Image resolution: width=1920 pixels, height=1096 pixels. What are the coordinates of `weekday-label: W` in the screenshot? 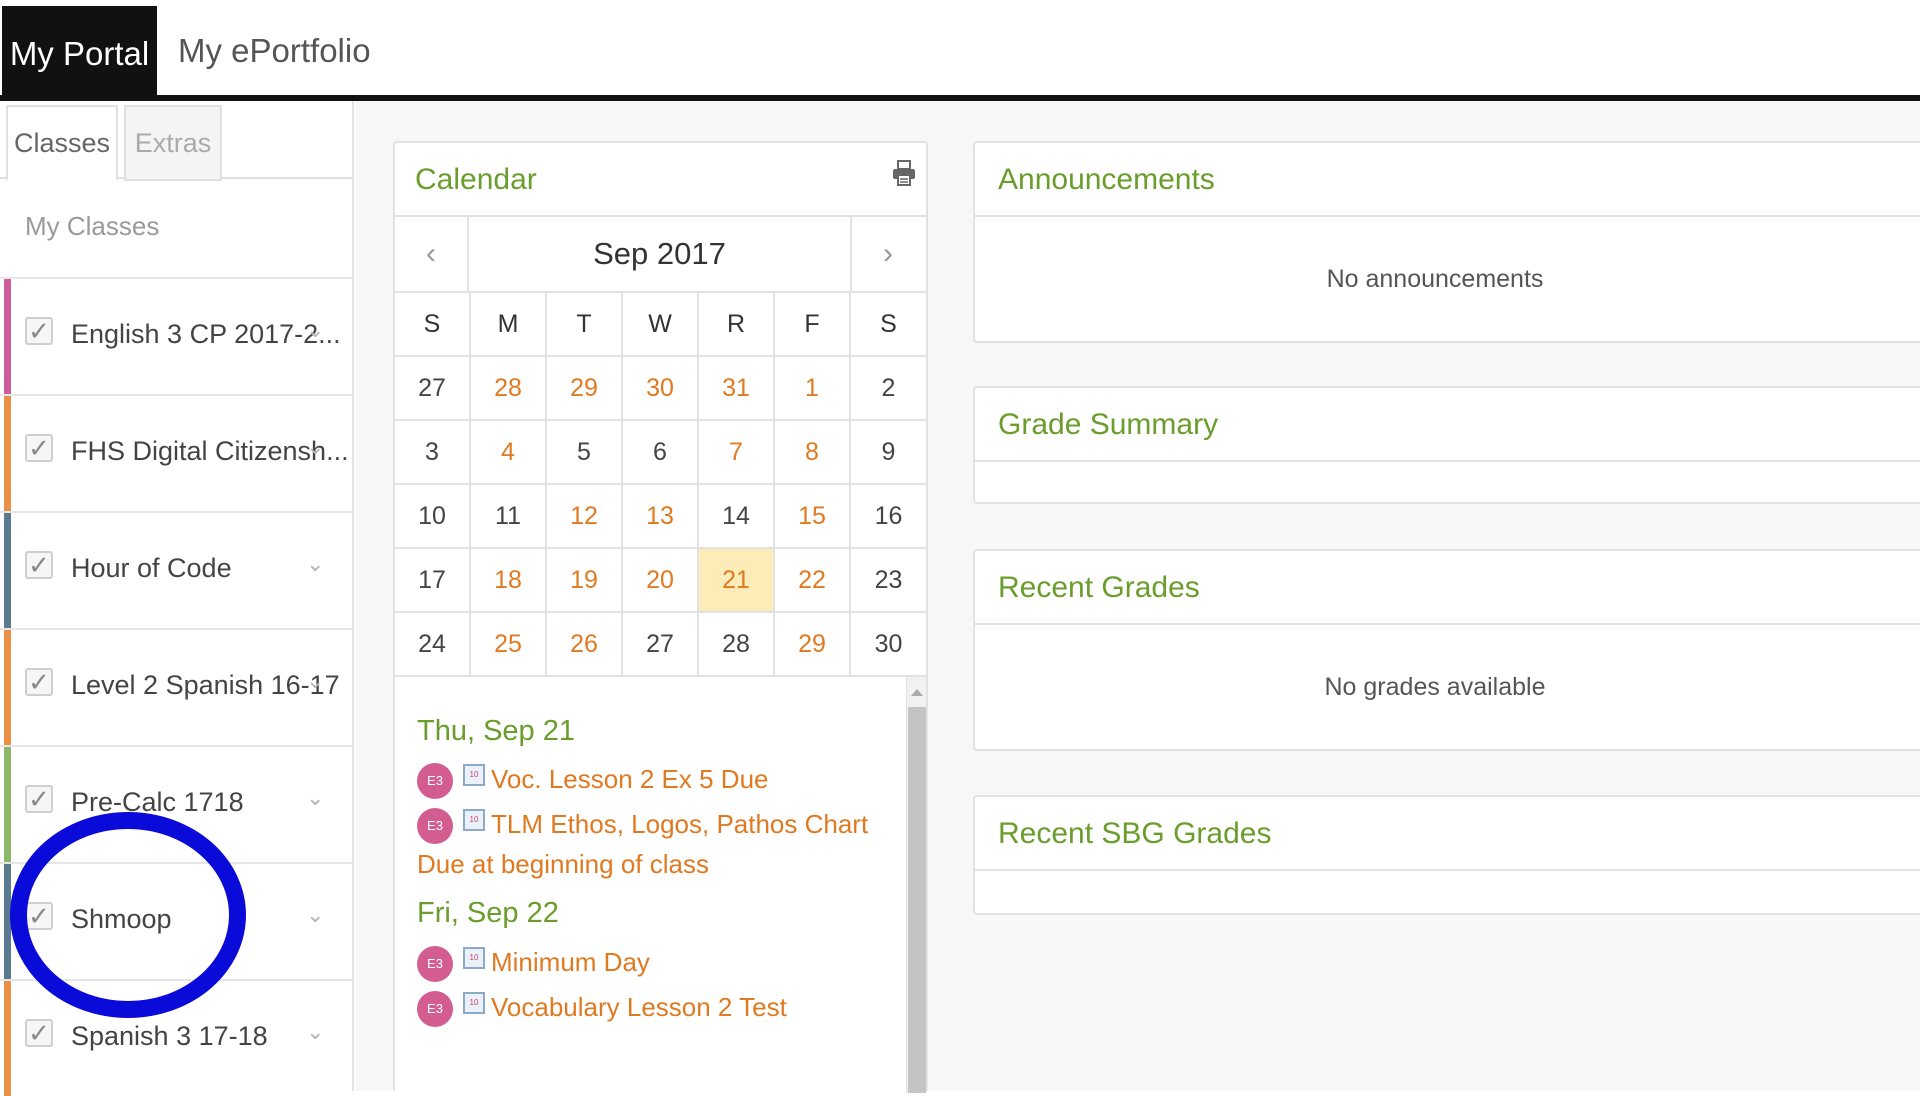 It's located at (661, 324).